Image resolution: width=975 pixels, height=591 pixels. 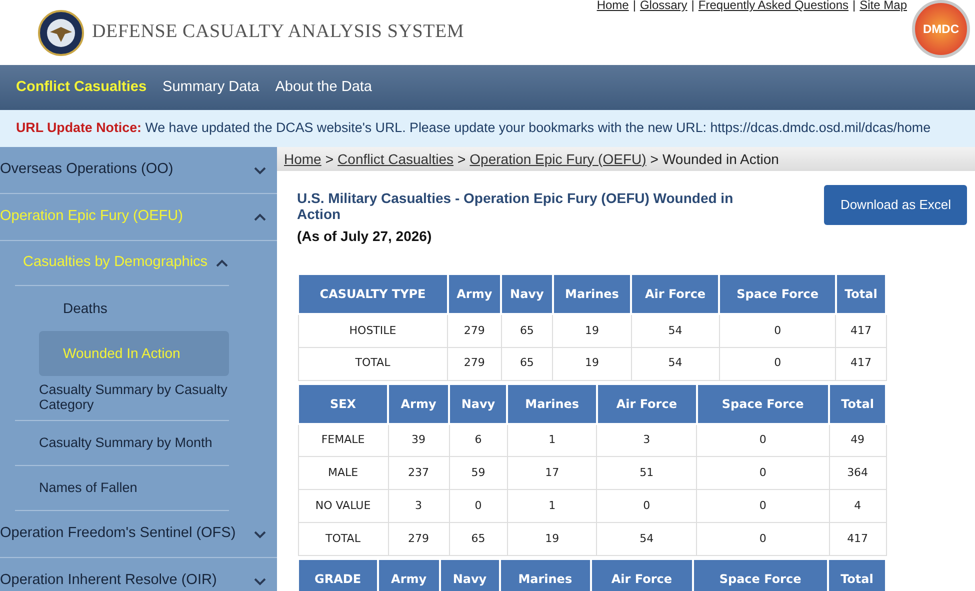 What do you see at coordinates (515, 206) in the screenshot?
I see `page-title: U.S. Military Casualties - Operation Epic Fury (OEFU) Wounded in Action` at bounding box center [515, 206].